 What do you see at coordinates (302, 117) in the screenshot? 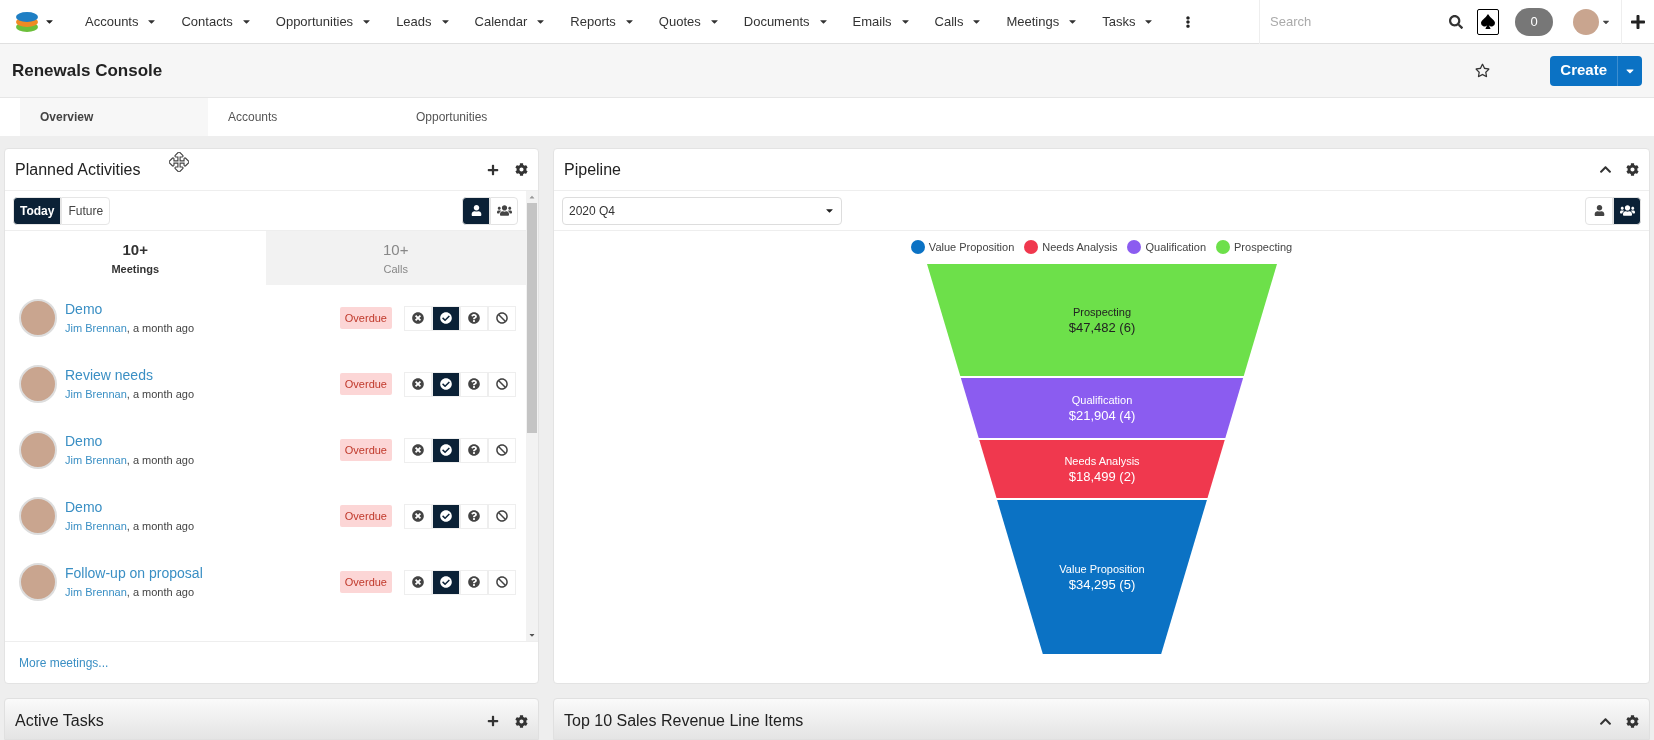
I see `console-tab: Accounts` at bounding box center [302, 117].